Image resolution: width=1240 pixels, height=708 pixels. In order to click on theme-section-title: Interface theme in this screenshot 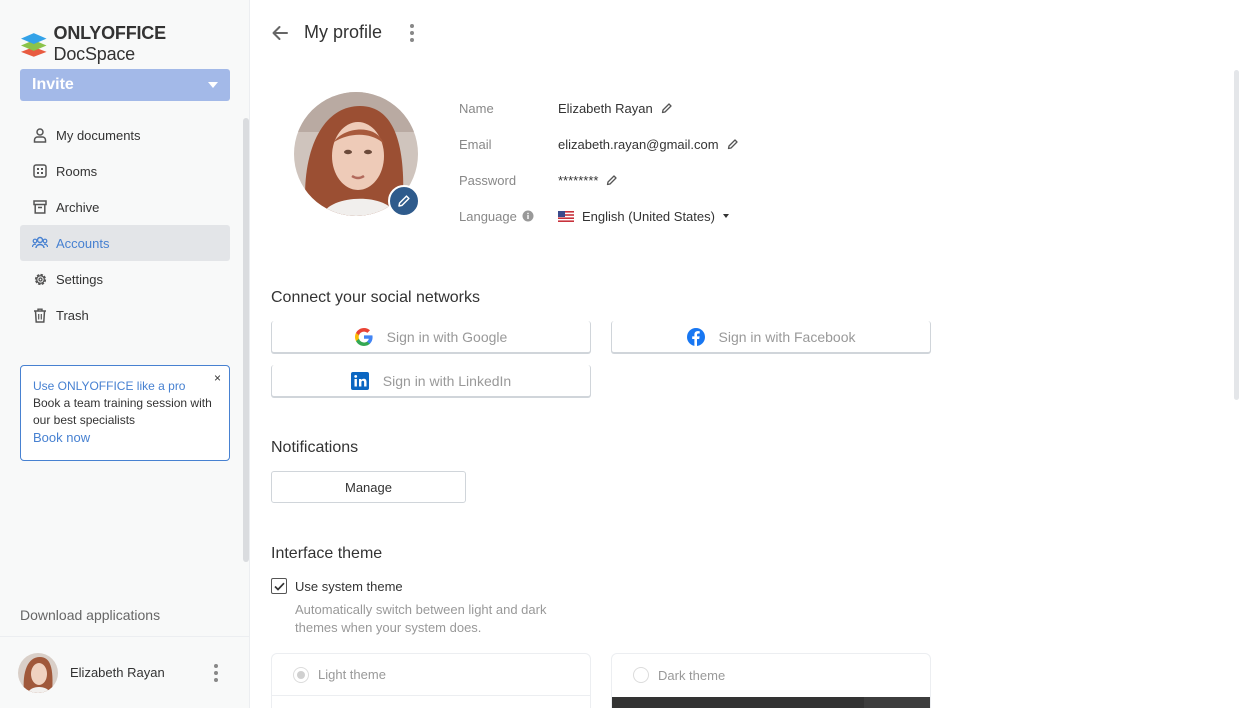, I will do `click(327, 553)`.